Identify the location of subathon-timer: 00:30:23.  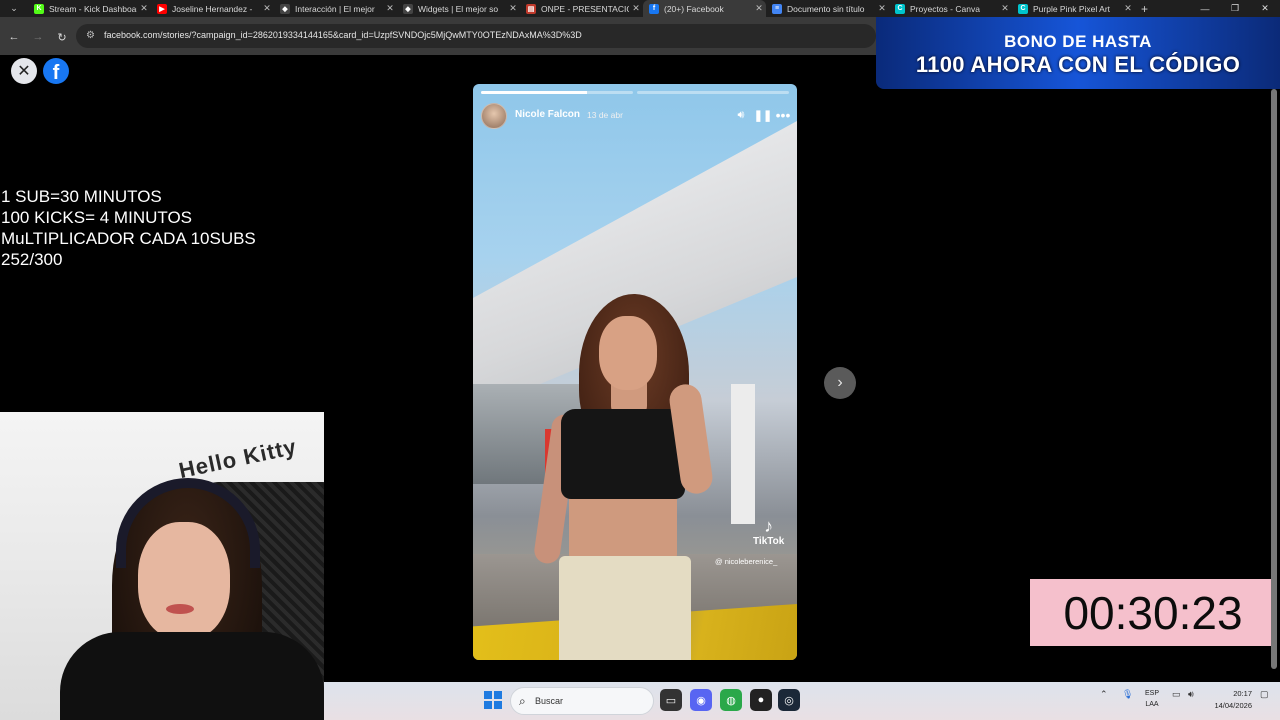
(1153, 612).